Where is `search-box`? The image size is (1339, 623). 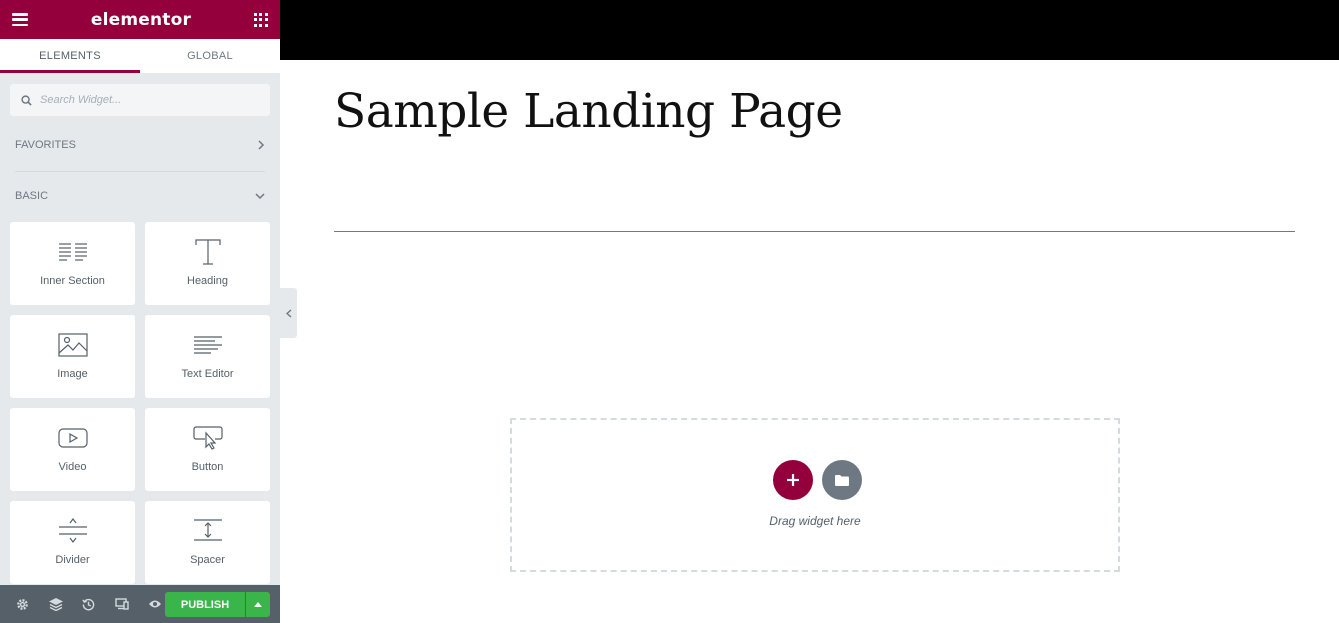 search-box is located at coordinates (140, 100).